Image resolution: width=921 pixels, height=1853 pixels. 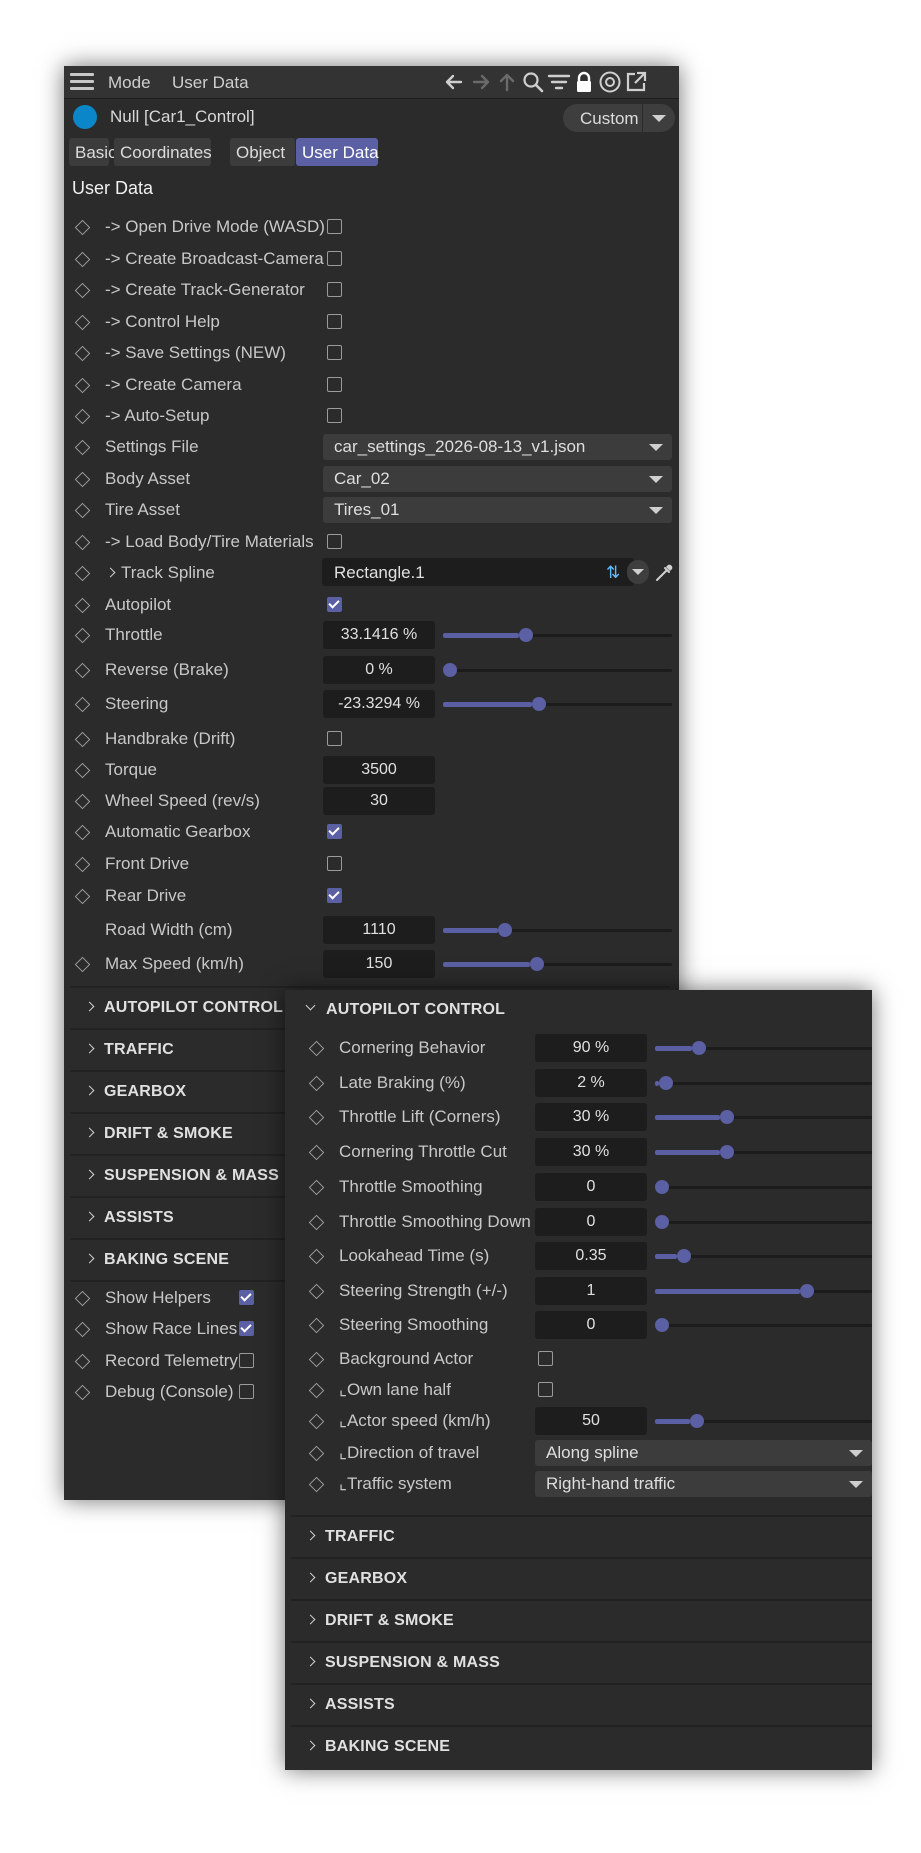 What do you see at coordinates (379, 801) in the screenshot?
I see `wheel-speed-input: 30` at bounding box center [379, 801].